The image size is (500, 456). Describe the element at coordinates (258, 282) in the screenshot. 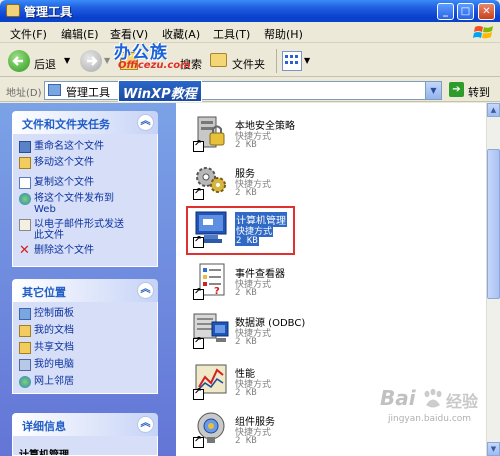

I see `file-item: ? 事件查看器 快捷方式 2 KB` at that location.